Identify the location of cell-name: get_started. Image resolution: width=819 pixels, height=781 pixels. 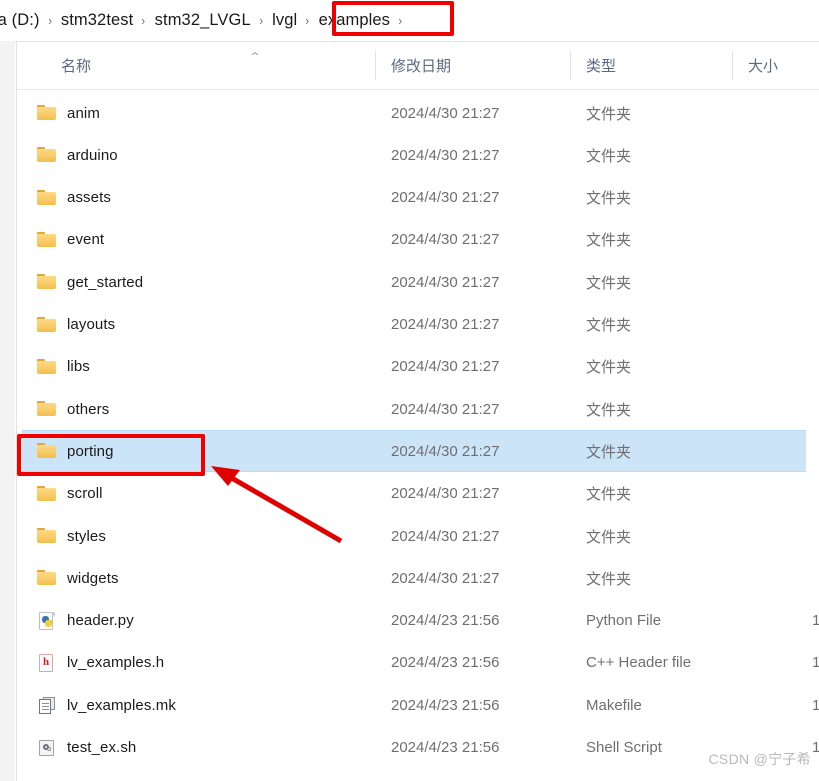
(202, 282).